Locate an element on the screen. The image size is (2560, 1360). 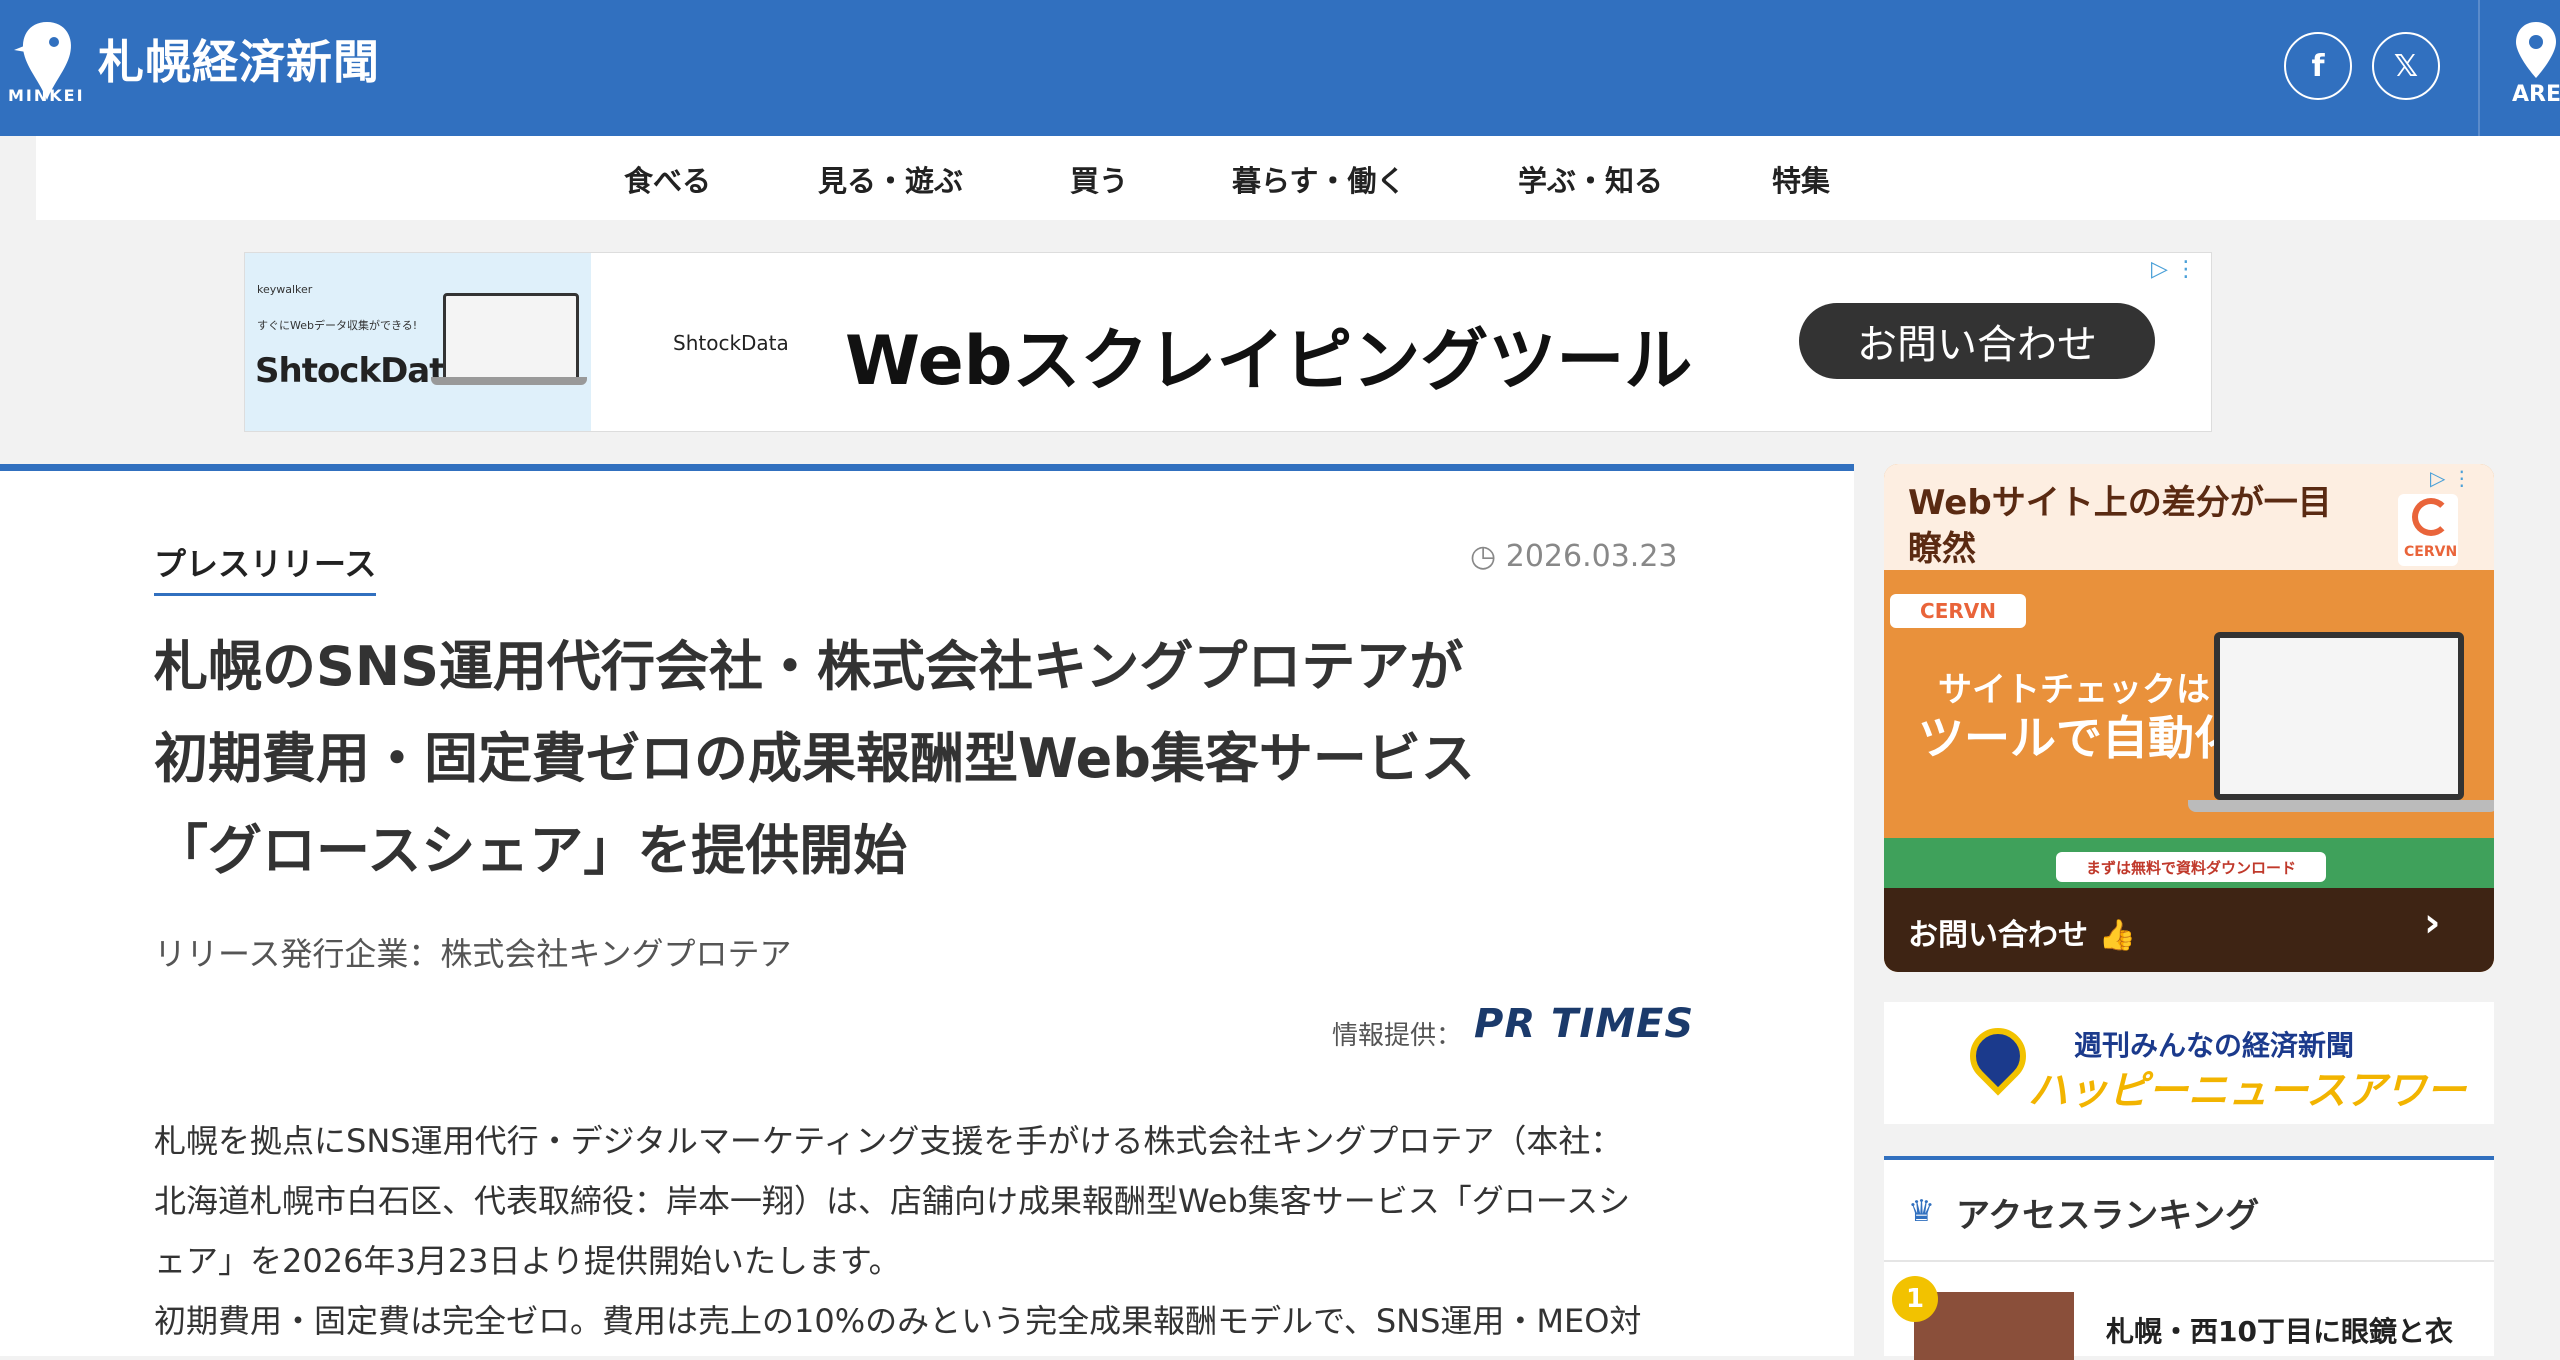
nav-item-live-work: 暮らす・働く is located at coordinates (1318, 179).